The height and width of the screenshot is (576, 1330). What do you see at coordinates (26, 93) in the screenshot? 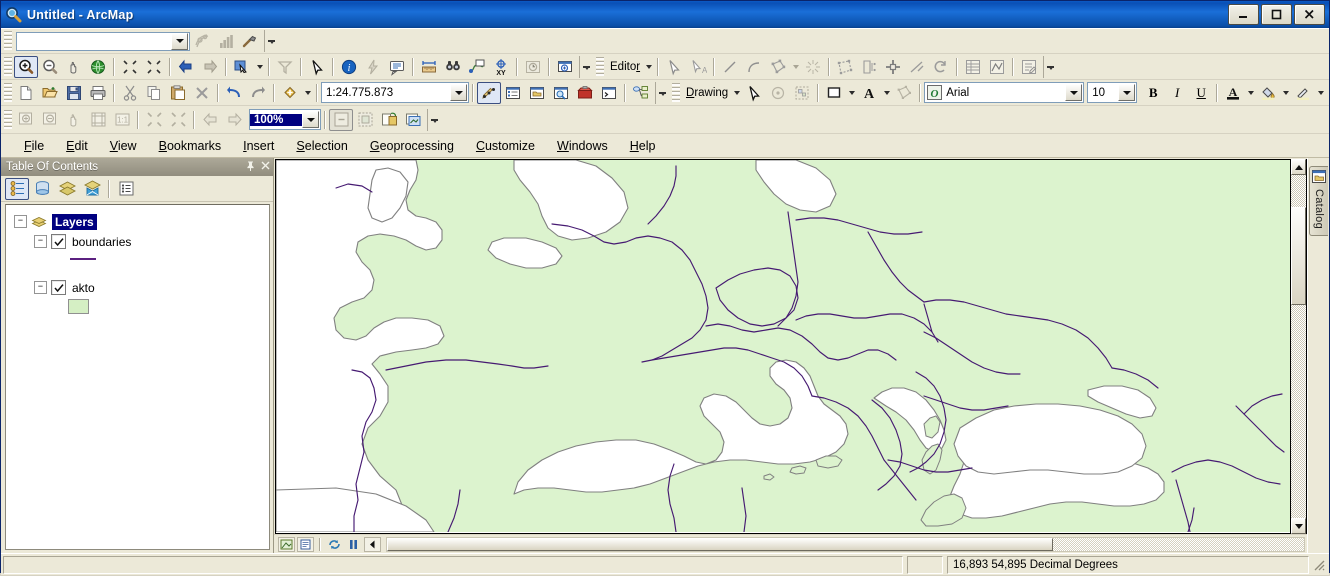
I see `new-map-file-button` at bounding box center [26, 93].